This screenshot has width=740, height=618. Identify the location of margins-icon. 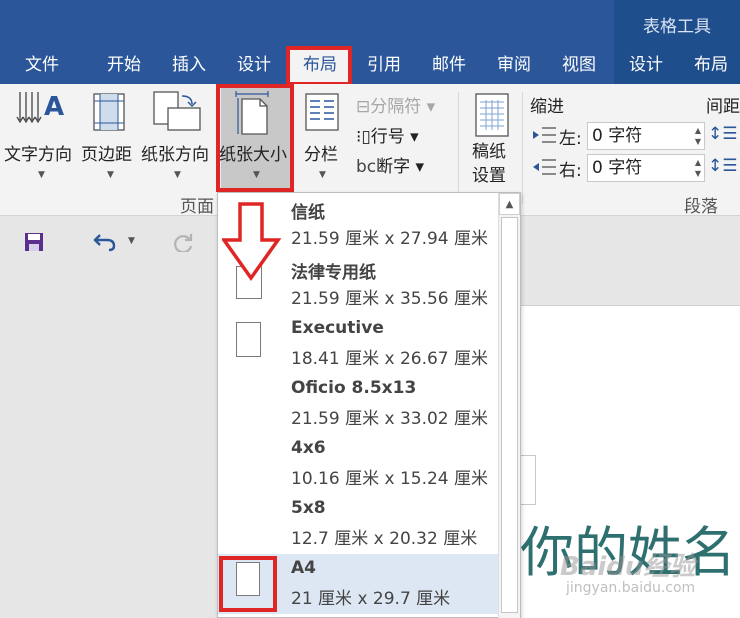
(109, 112).